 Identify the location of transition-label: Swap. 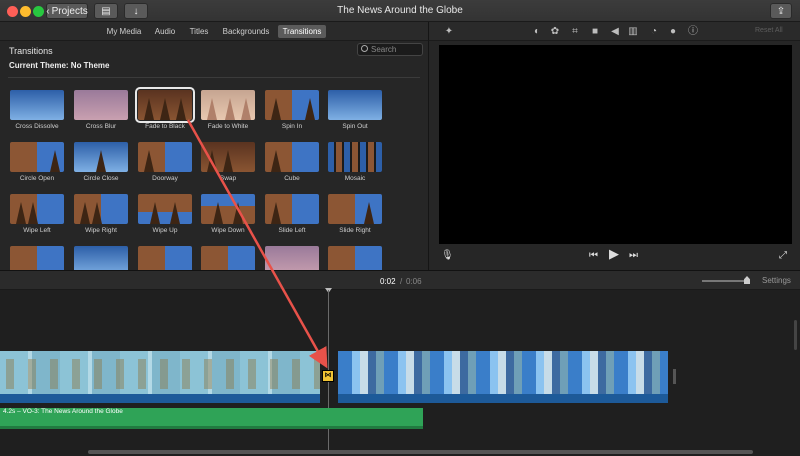
(228, 178).